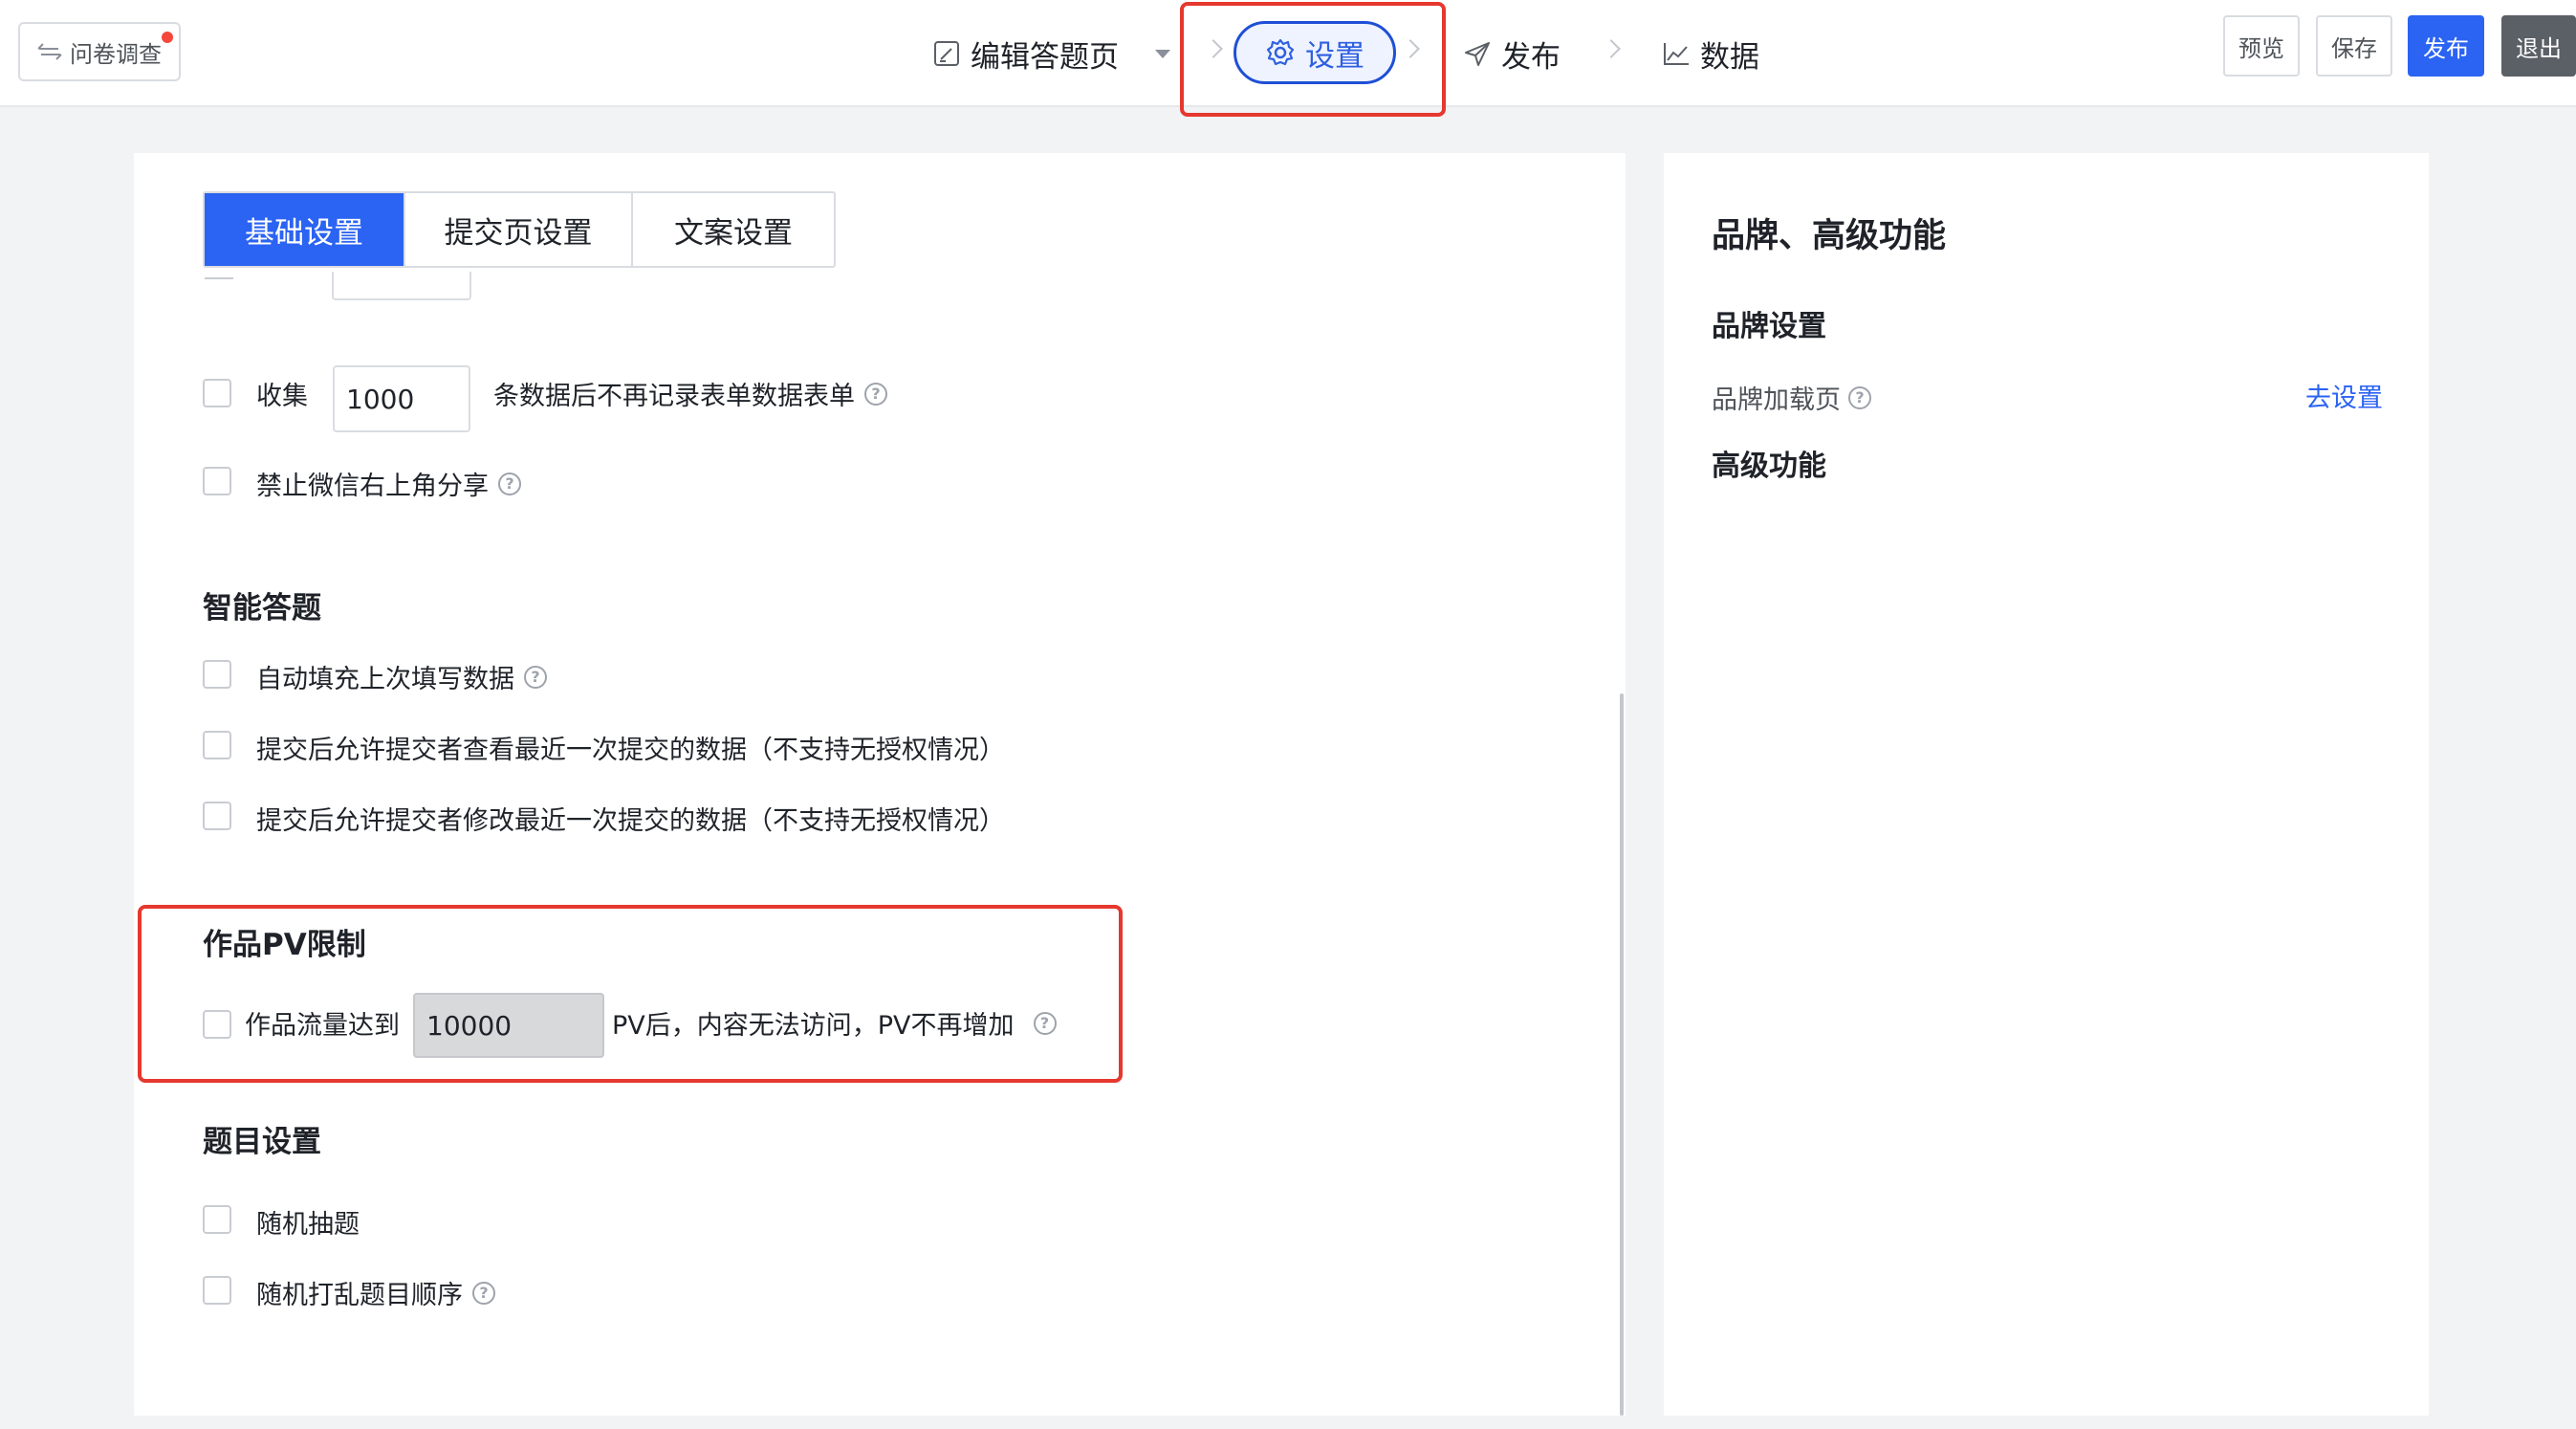 The height and width of the screenshot is (1429, 2576). I want to click on back-button: 问卷调查, so click(99, 51).